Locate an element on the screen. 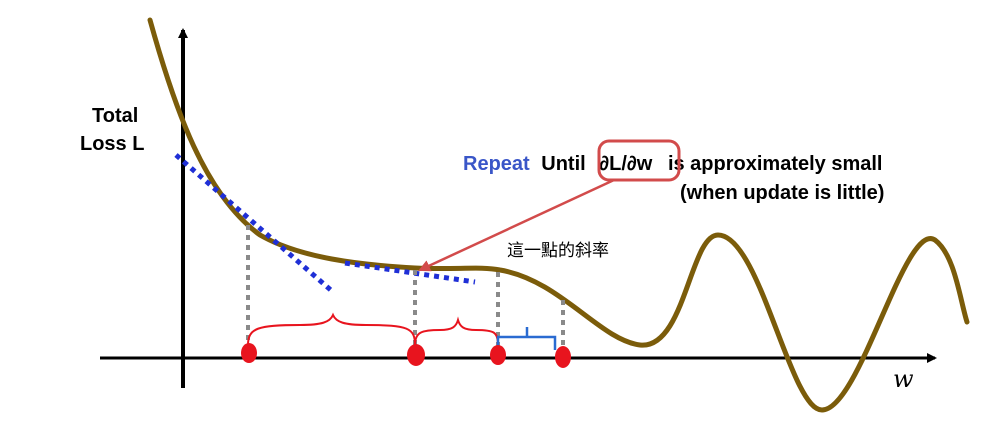 The width and height of the screenshot is (1007, 440). y-axis-label-line1: Total is located at coordinates (115, 116).